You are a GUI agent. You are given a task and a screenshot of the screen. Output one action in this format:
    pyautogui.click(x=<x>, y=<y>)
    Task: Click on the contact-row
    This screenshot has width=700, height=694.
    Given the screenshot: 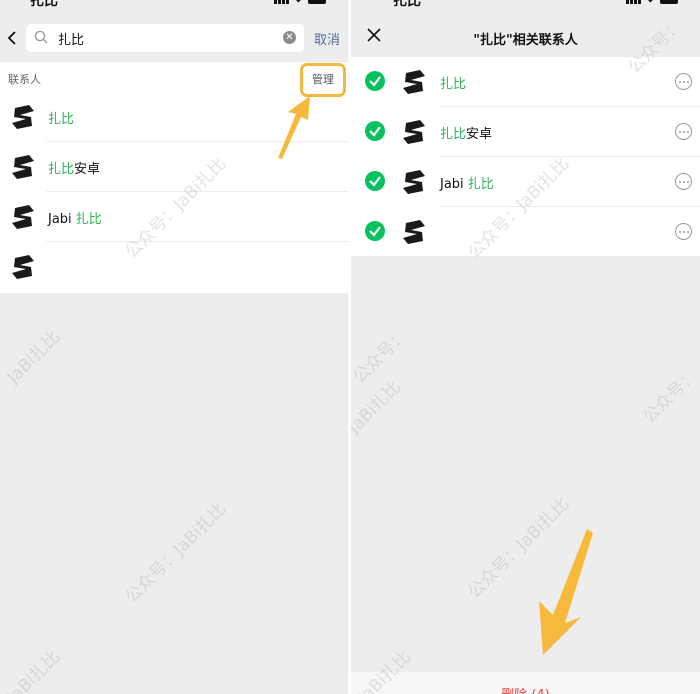 What is the action you would take?
    pyautogui.click(x=174, y=267)
    